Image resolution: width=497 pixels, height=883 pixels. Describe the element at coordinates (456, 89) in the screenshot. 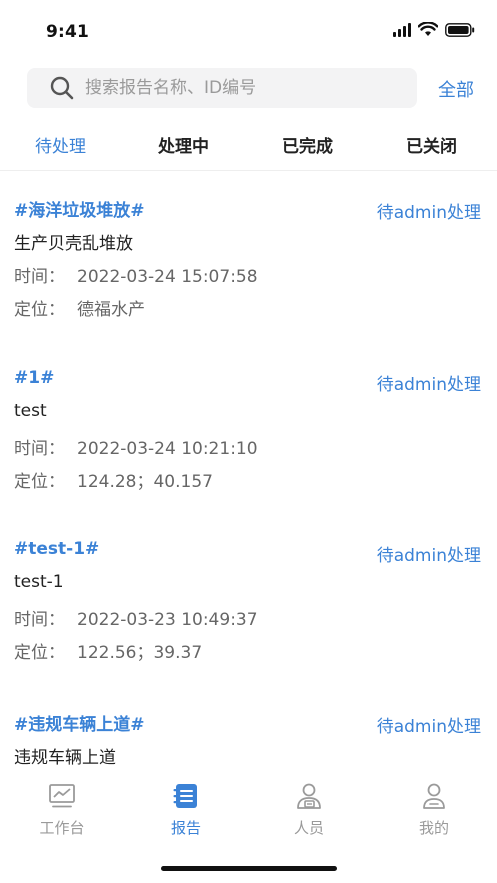

I see `filter-all-button: 全部` at that location.